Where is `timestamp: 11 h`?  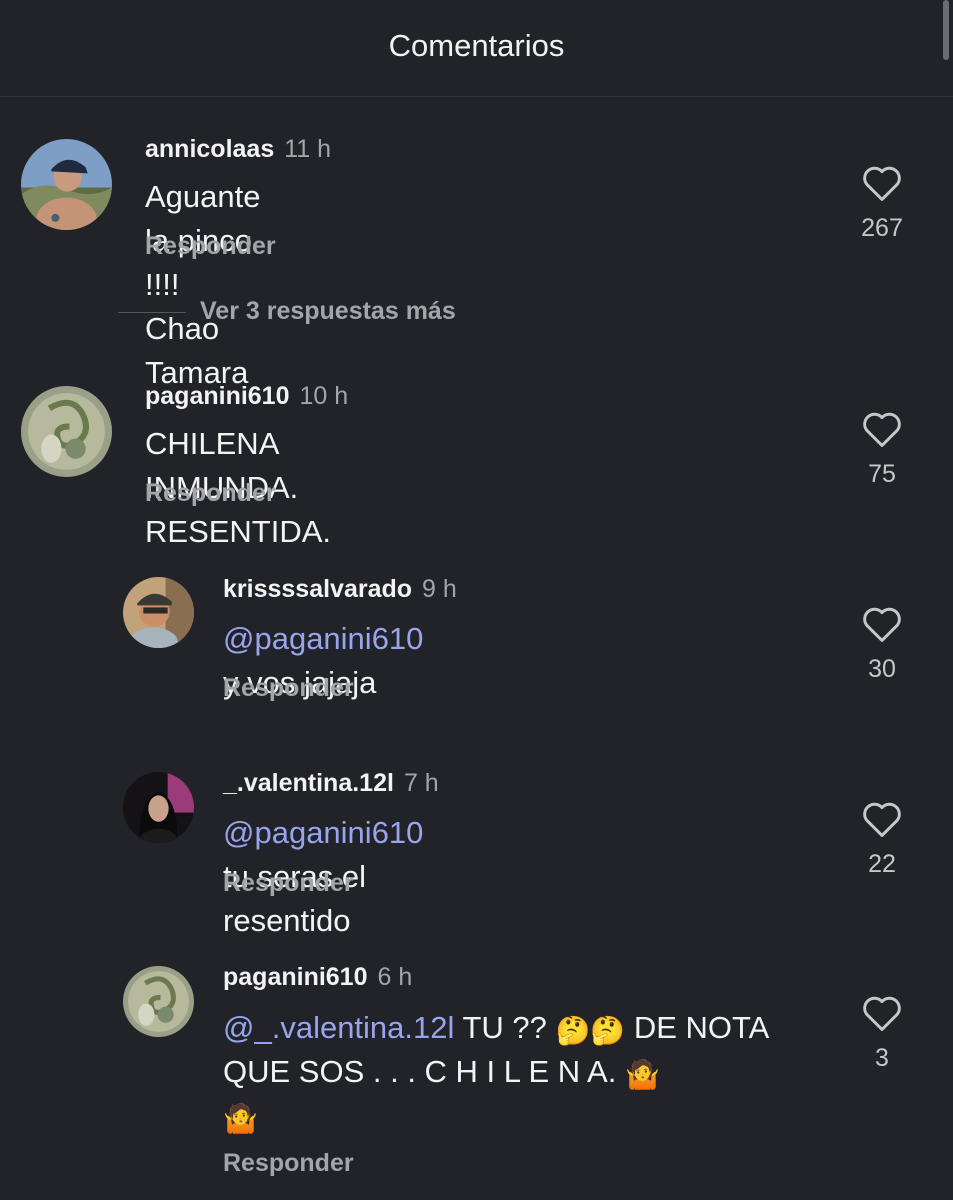
timestamp: 11 h is located at coordinates (308, 149).